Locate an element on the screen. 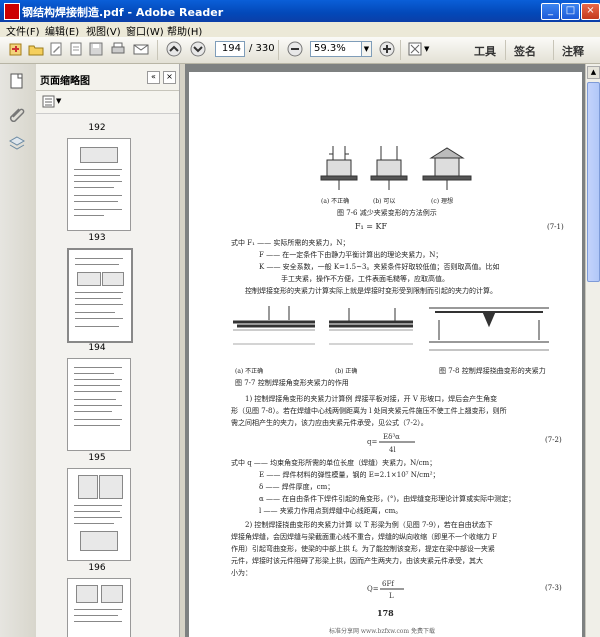  sign-button: 签名 is located at coordinates (525, 51).